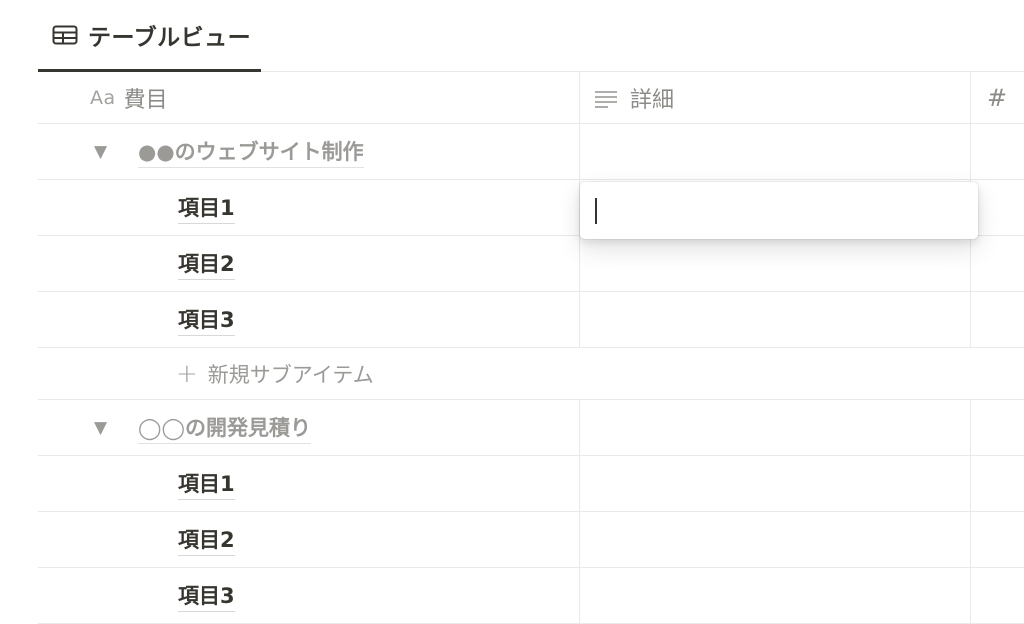 Image resolution: width=1024 pixels, height=624 pixels. I want to click on add-subitem-label: 新規サブアイテム, so click(290, 374).